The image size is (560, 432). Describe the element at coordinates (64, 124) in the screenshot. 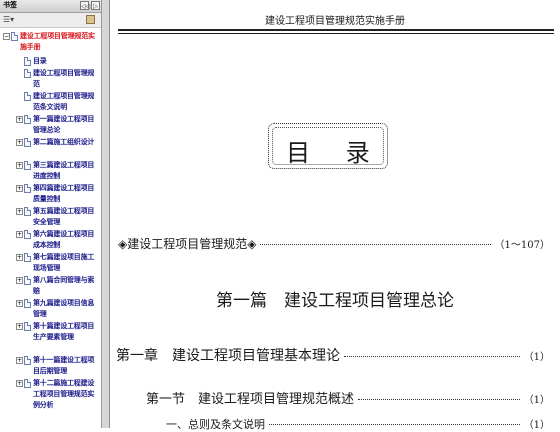

I see `bookmark-label: 第一篇建设工程项目管理总论` at that location.